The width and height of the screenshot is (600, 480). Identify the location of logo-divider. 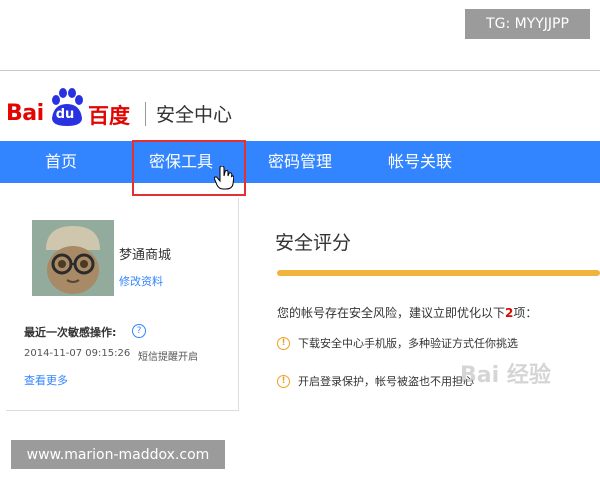
(145, 114).